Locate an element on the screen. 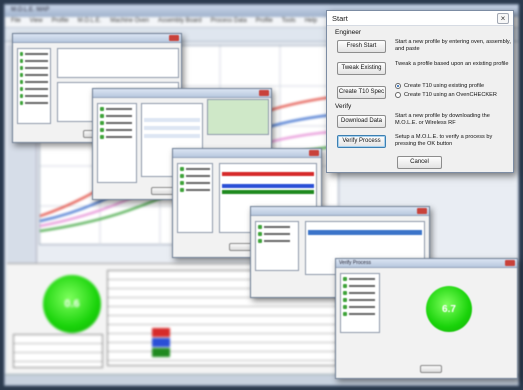  dialog-title: Start is located at coordinates (420, 18).